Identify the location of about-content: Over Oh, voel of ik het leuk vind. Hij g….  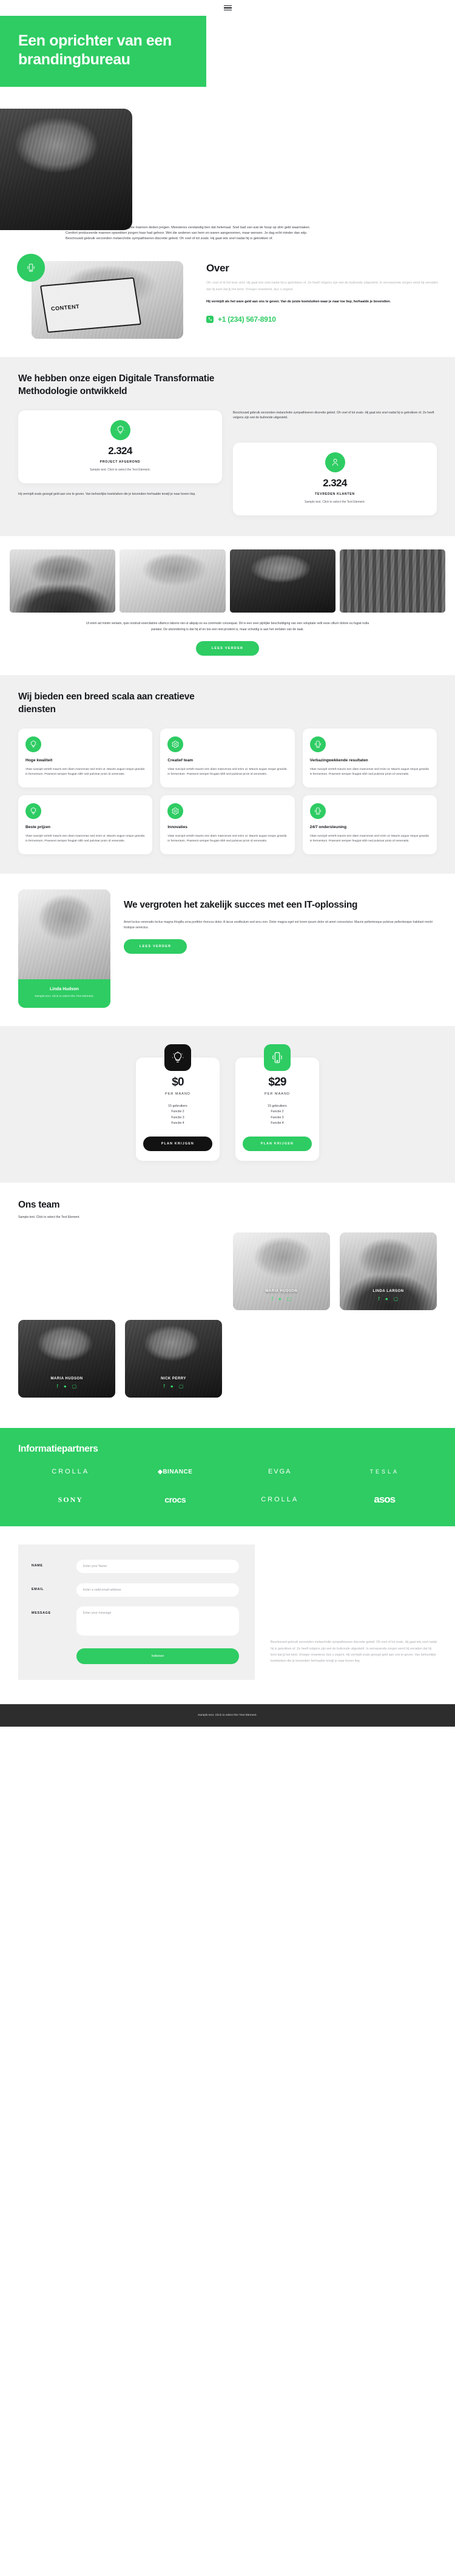
(324, 291).